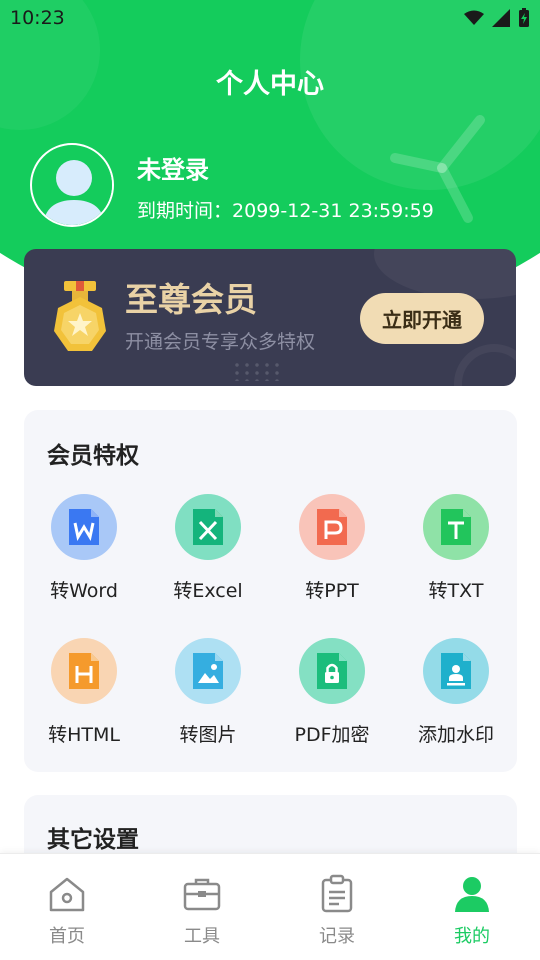 This screenshot has height=960, width=540. I want to click on wifi-icon, so click(474, 17).